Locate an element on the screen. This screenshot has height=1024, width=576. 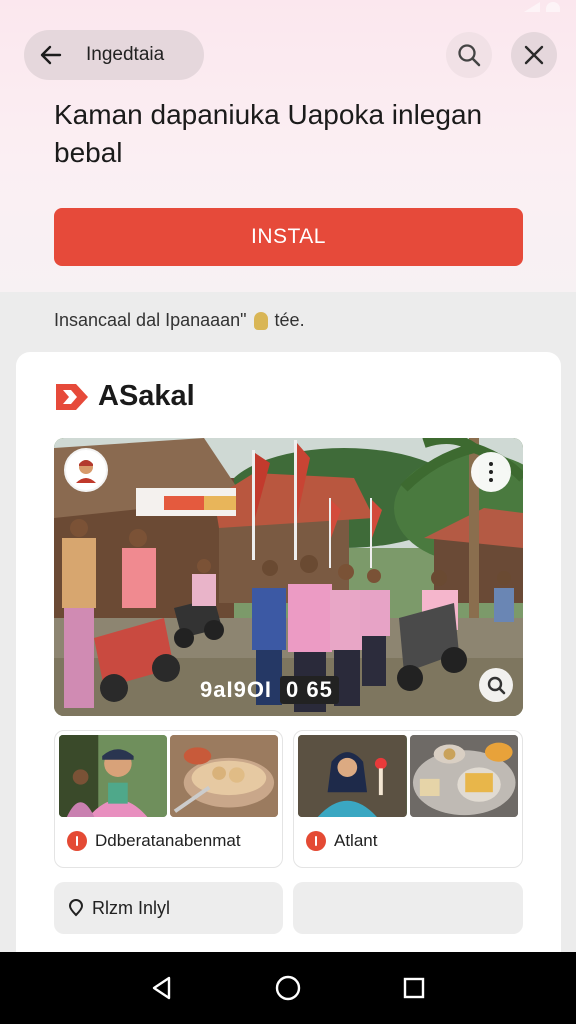
product-tile: Atlant is located at coordinates (408, 799).